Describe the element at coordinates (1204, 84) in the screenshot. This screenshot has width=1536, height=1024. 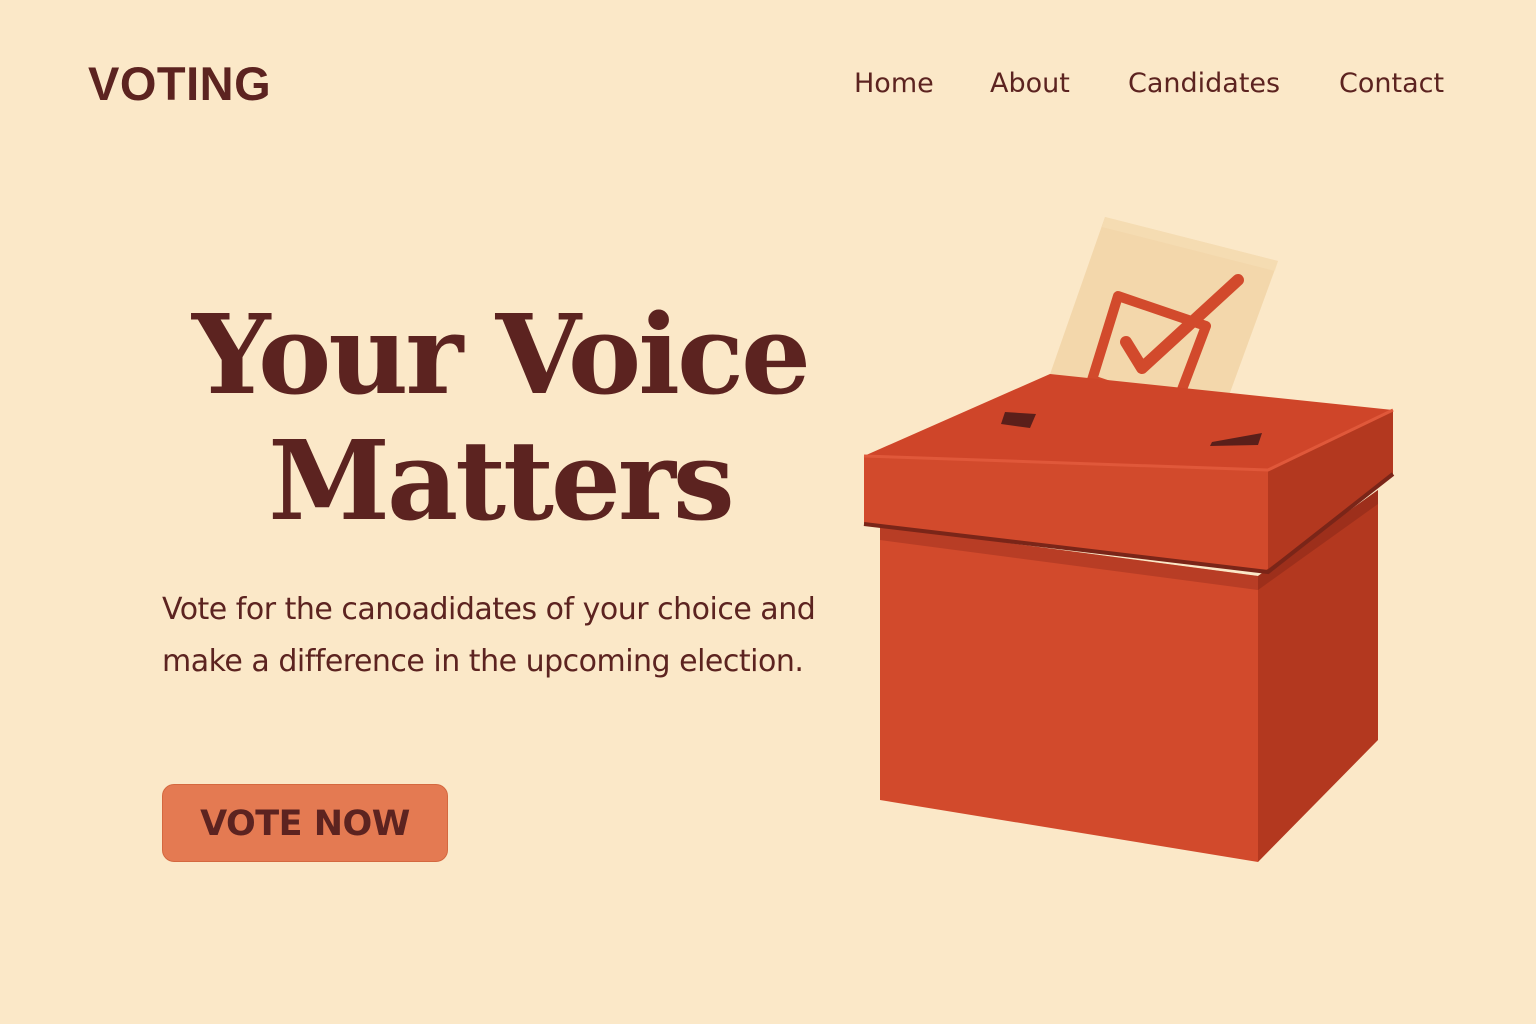
I see `nav-candidates: Candidates` at that location.